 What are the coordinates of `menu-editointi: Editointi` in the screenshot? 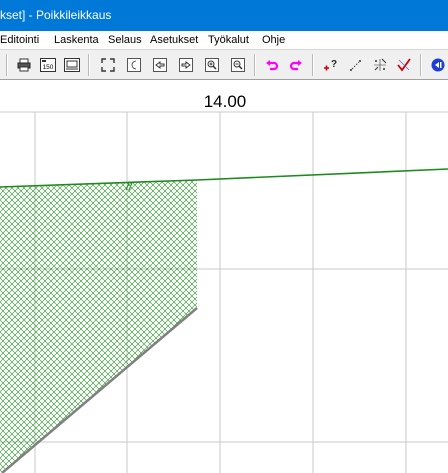 It's located at (19, 40).